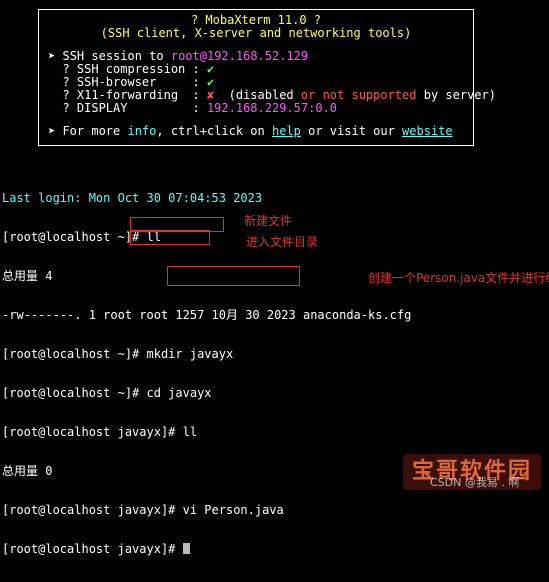 This screenshot has width=549, height=582. I want to click on option-display: ? DISPLAY : 192.168.229.57:0.0, so click(192, 108).